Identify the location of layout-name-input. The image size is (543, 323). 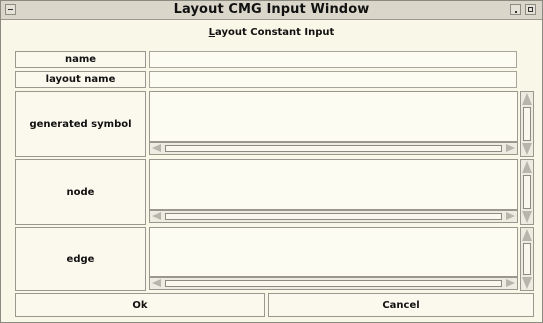
(333, 79).